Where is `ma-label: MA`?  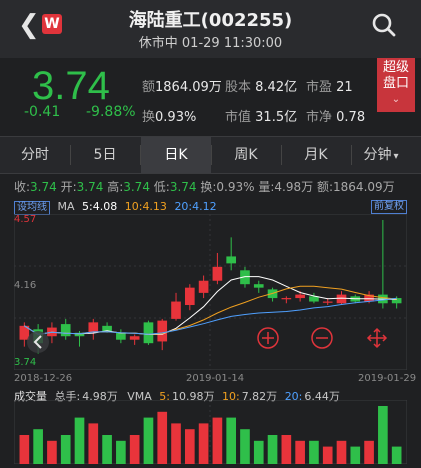 ma-label: MA is located at coordinates (66, 206).